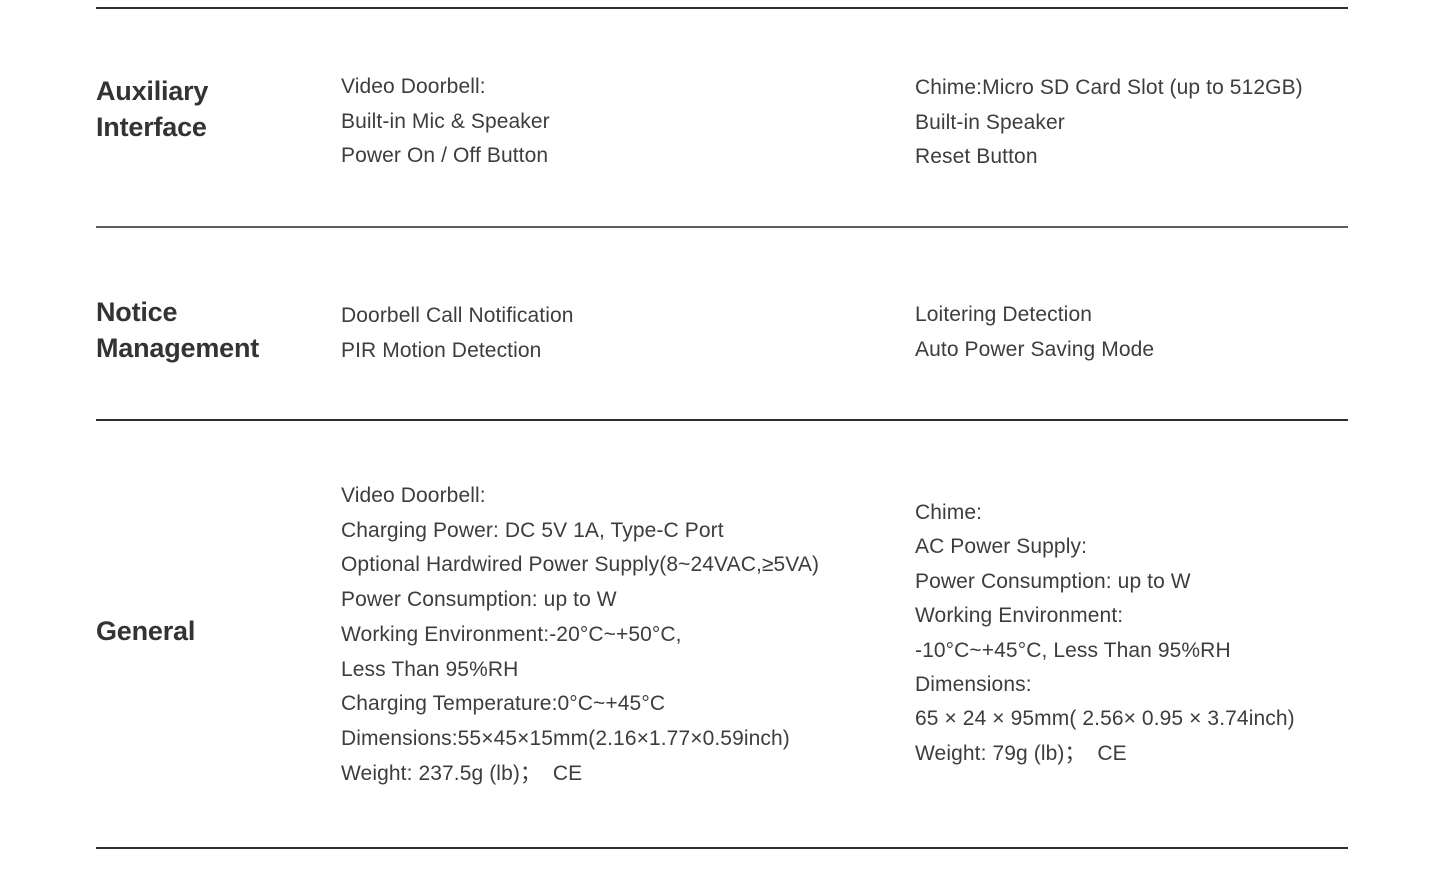 The width and height of the screenshot is (1445, 879). I want to click on section-label-cell-notice-management: Notice Management, so click(170, 296).